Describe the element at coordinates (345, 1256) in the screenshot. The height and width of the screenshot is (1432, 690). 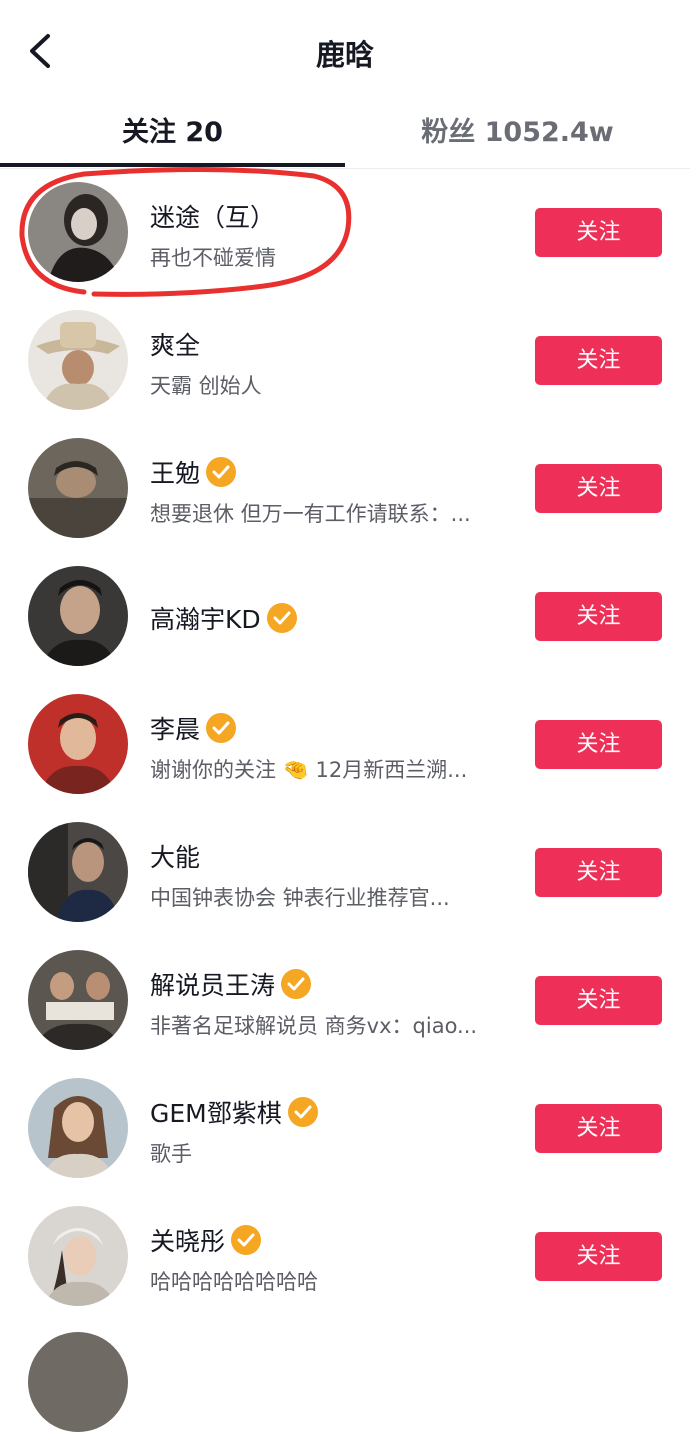
I see `list-item: 关晓彤 哈哈哈哈哈哈哈哈 关注` at that location.